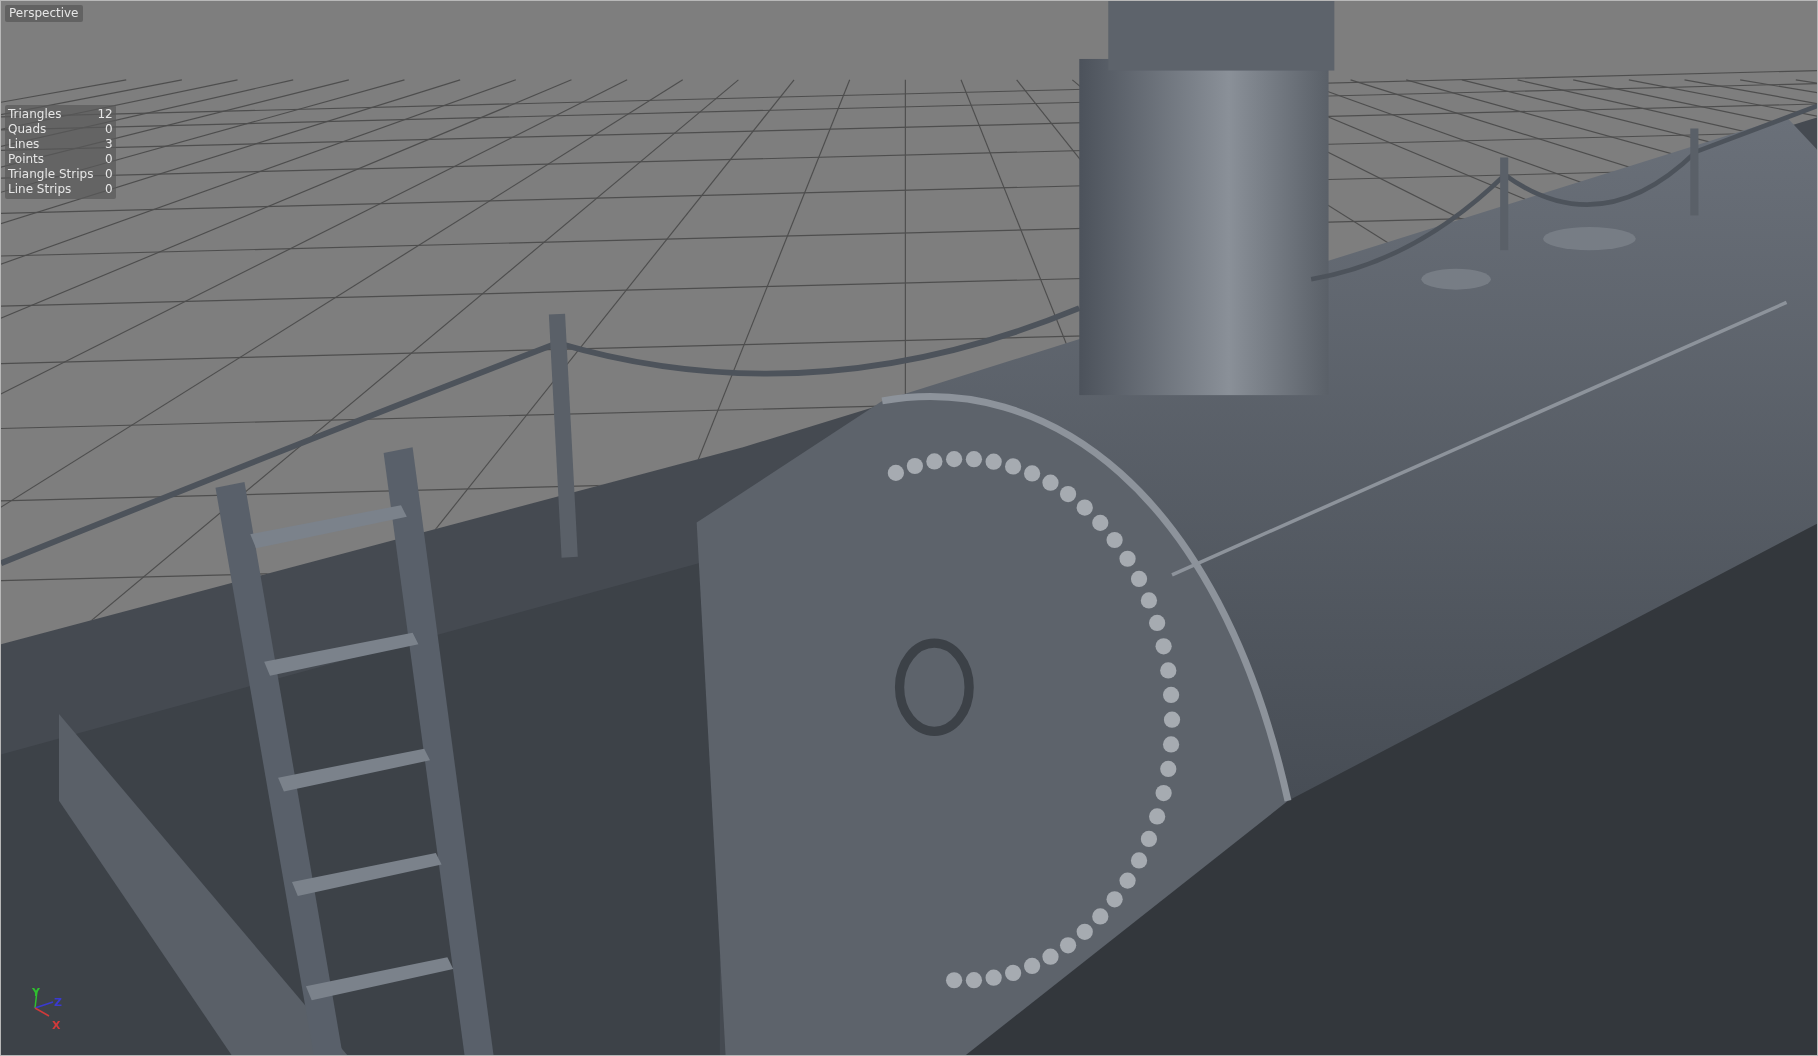 The width and height of the screenshot is (1818, 1056). I want to click on stat-name: Lines, so click(24, 144).